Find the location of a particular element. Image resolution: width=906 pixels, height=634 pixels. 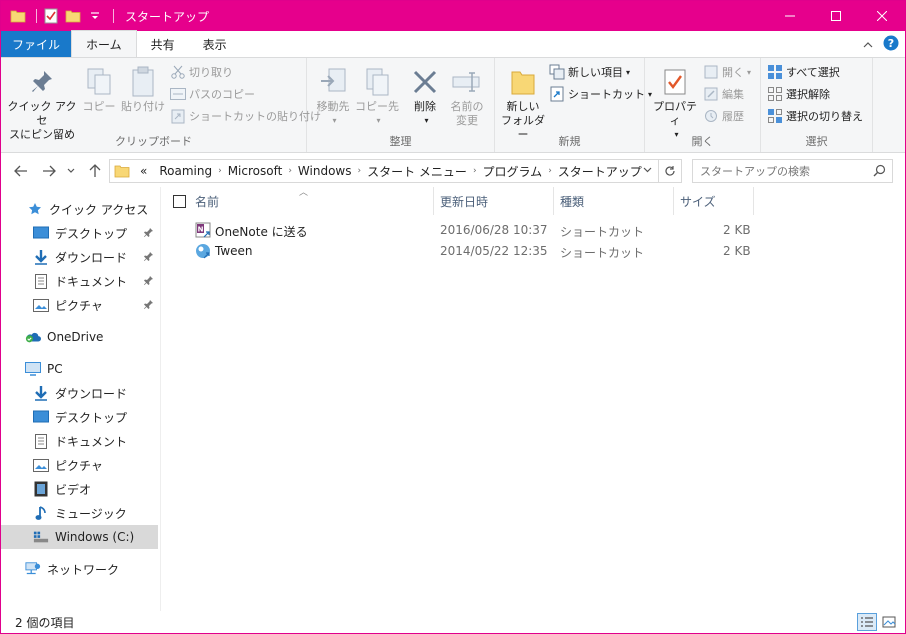

sidebar-item-documents: ドキュメント is located at coordinates (79, 441).